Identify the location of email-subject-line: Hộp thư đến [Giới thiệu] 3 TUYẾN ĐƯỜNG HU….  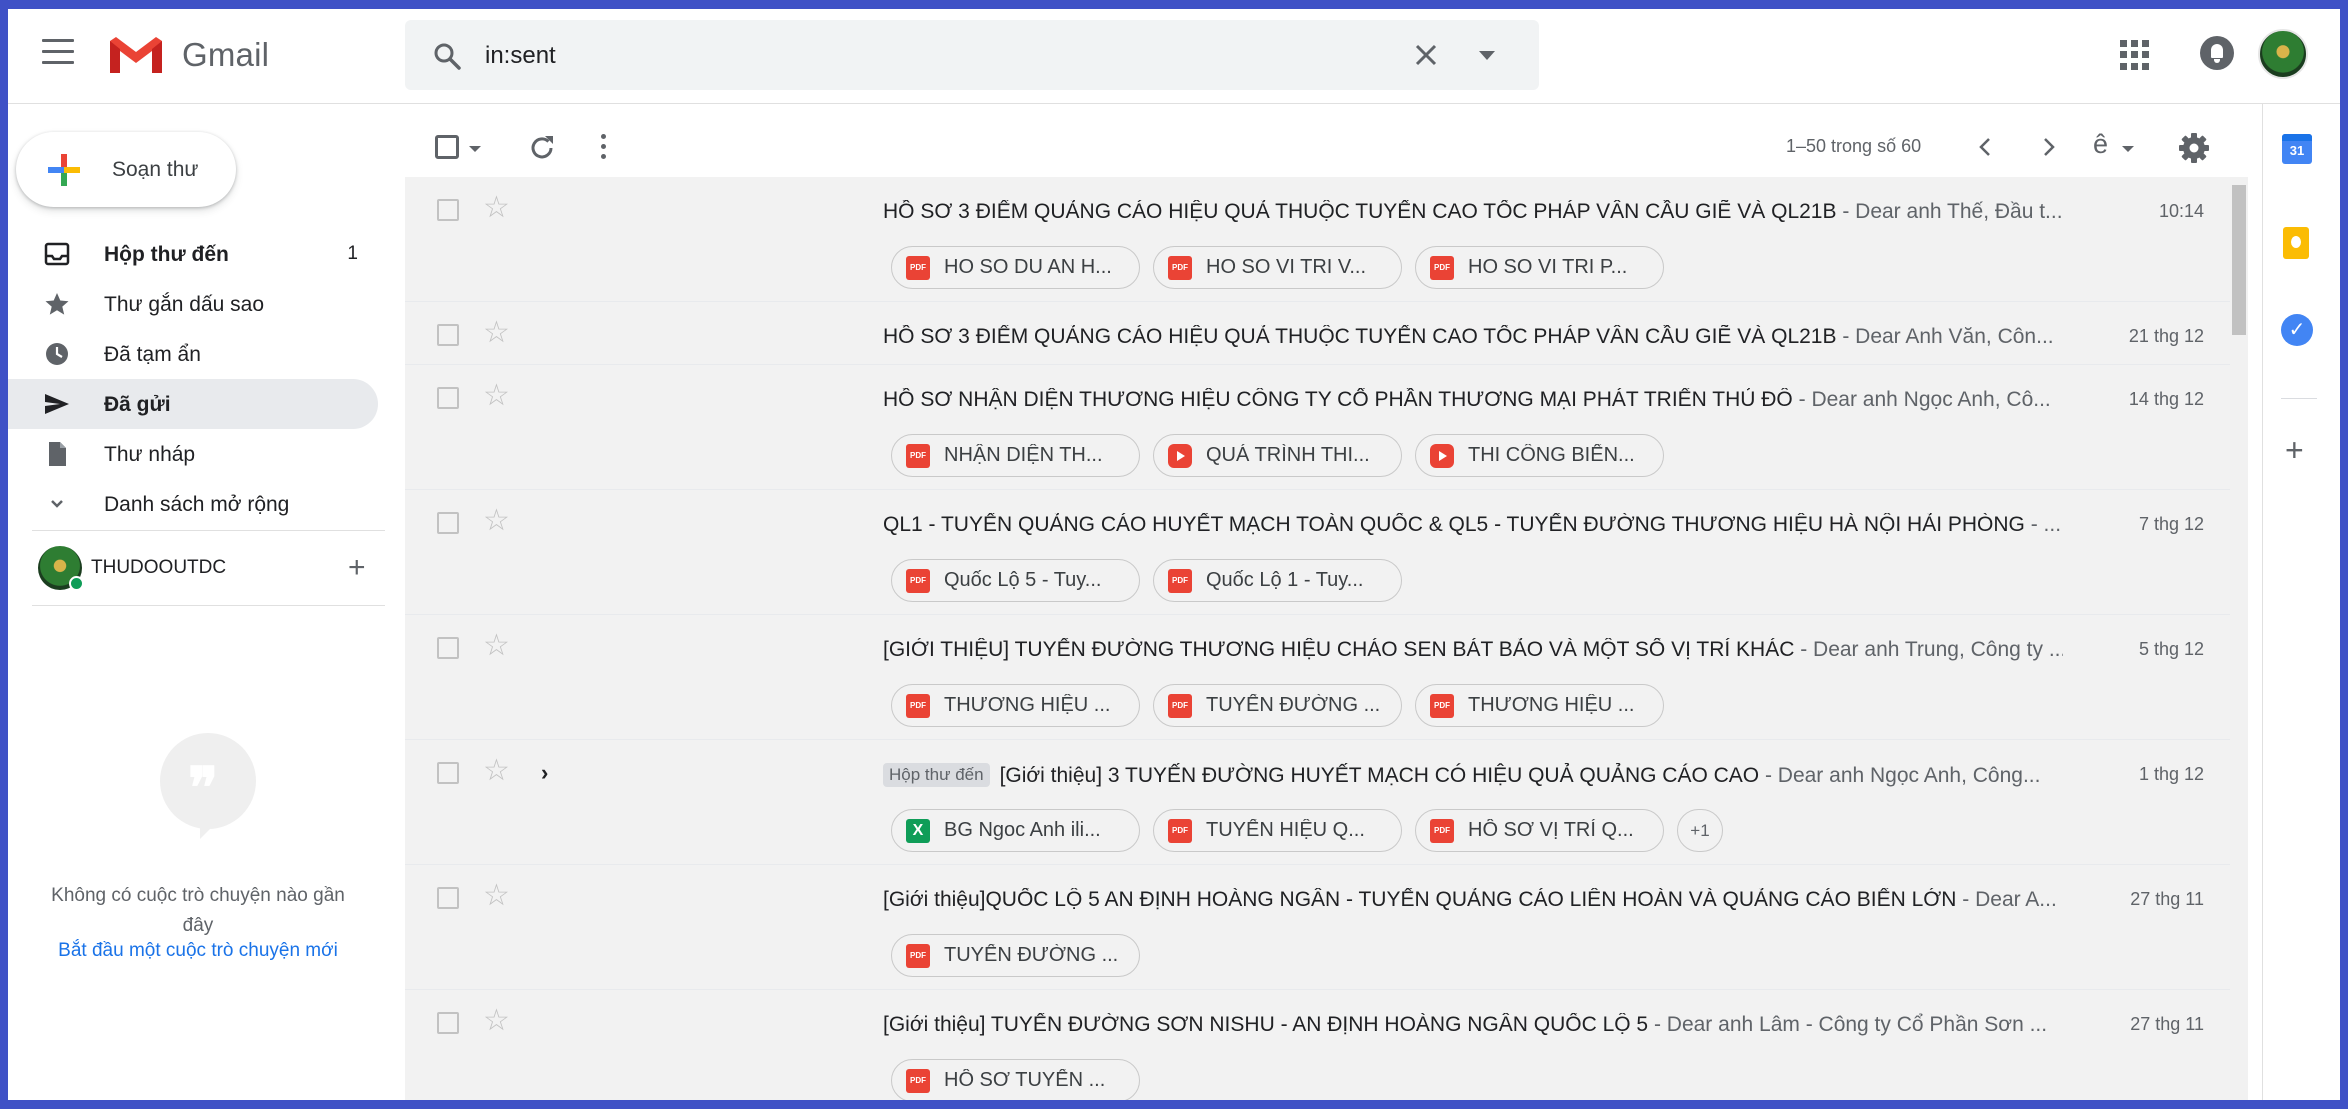
(1473, 775).